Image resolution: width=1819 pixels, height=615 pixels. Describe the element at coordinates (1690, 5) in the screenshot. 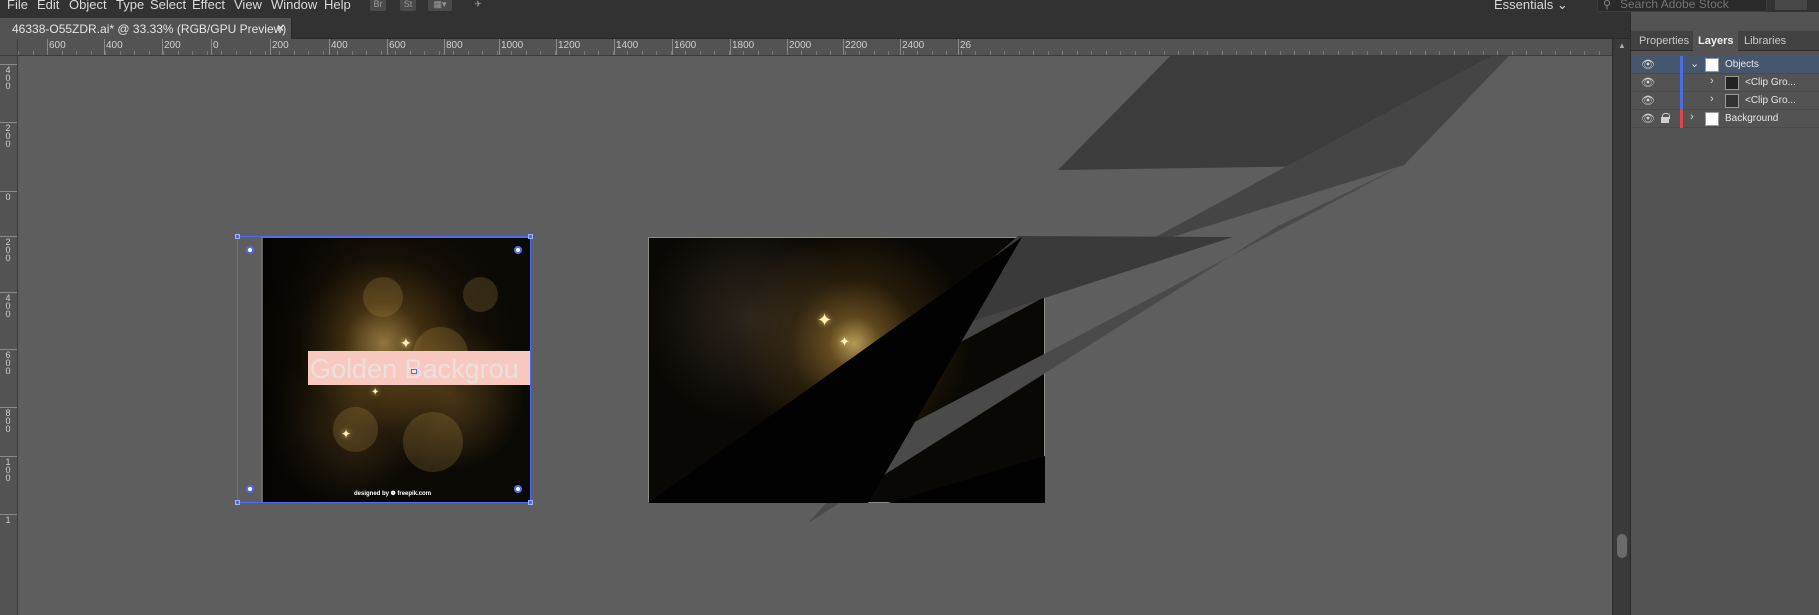

I see `search-input` at that location.